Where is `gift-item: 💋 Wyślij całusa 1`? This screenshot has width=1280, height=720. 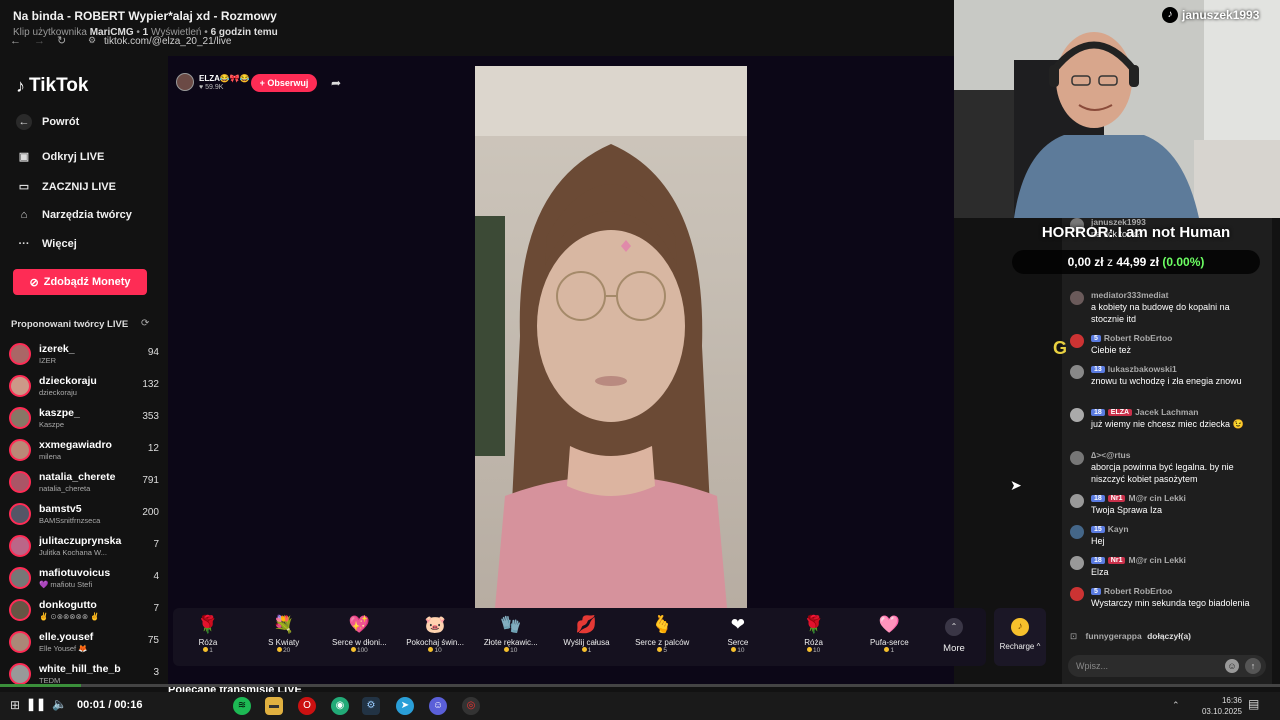
gift-item: 💋 Wyślij całusa 1 is located at coordinates (587, 638).